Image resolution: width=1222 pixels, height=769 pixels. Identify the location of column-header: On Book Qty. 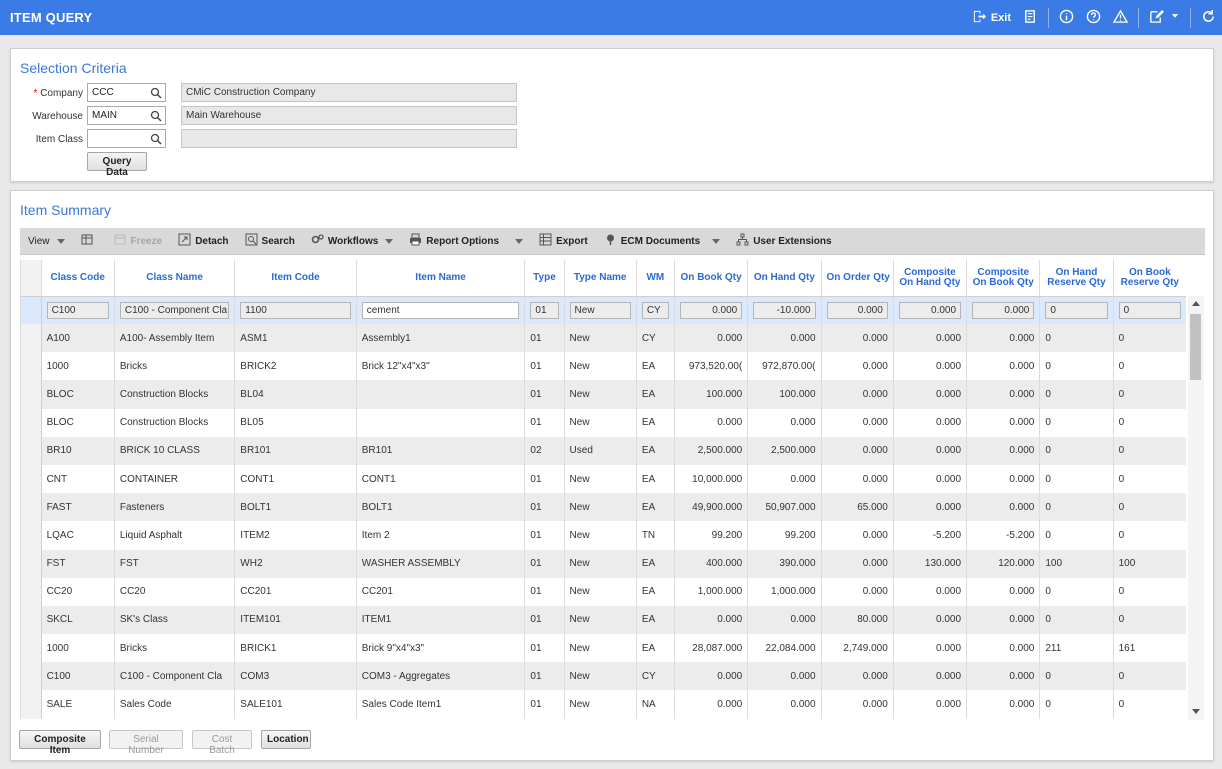
(711, 278).